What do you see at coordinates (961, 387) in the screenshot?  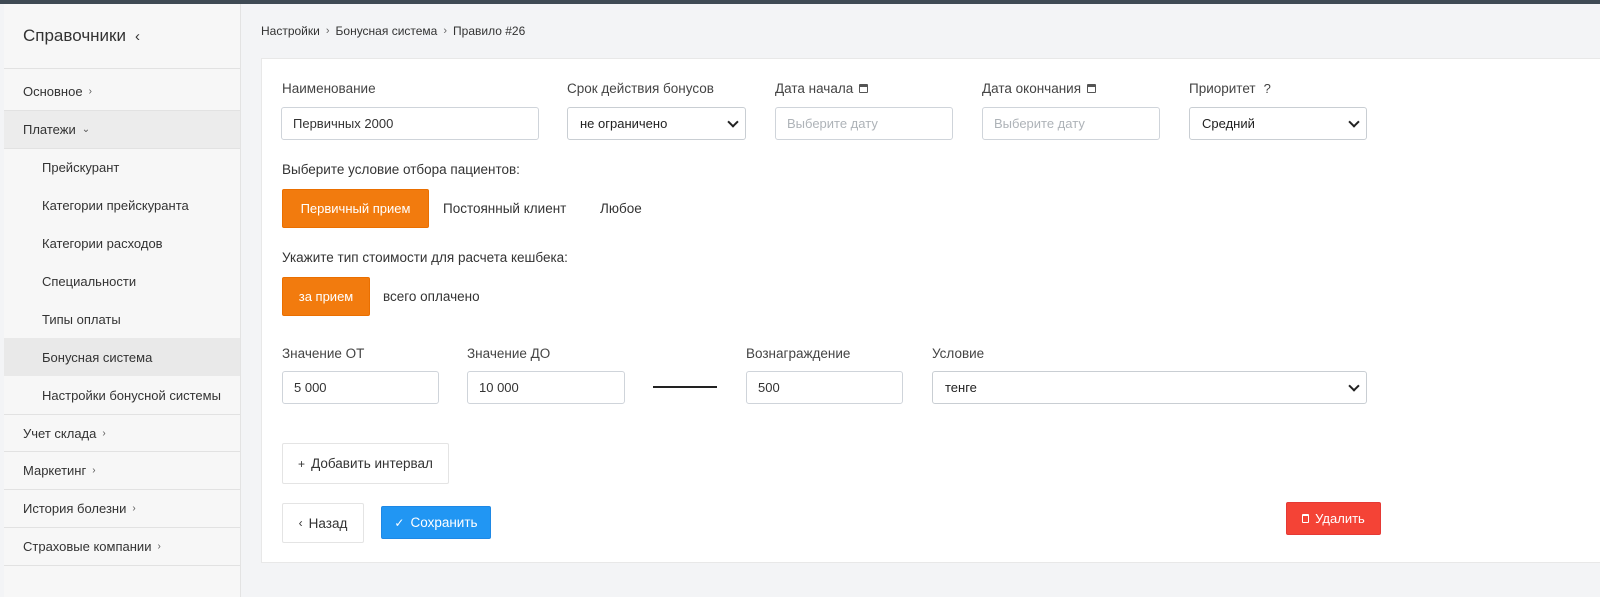 I see `condition-select-value: тенге` at bounding box center [961, 387].